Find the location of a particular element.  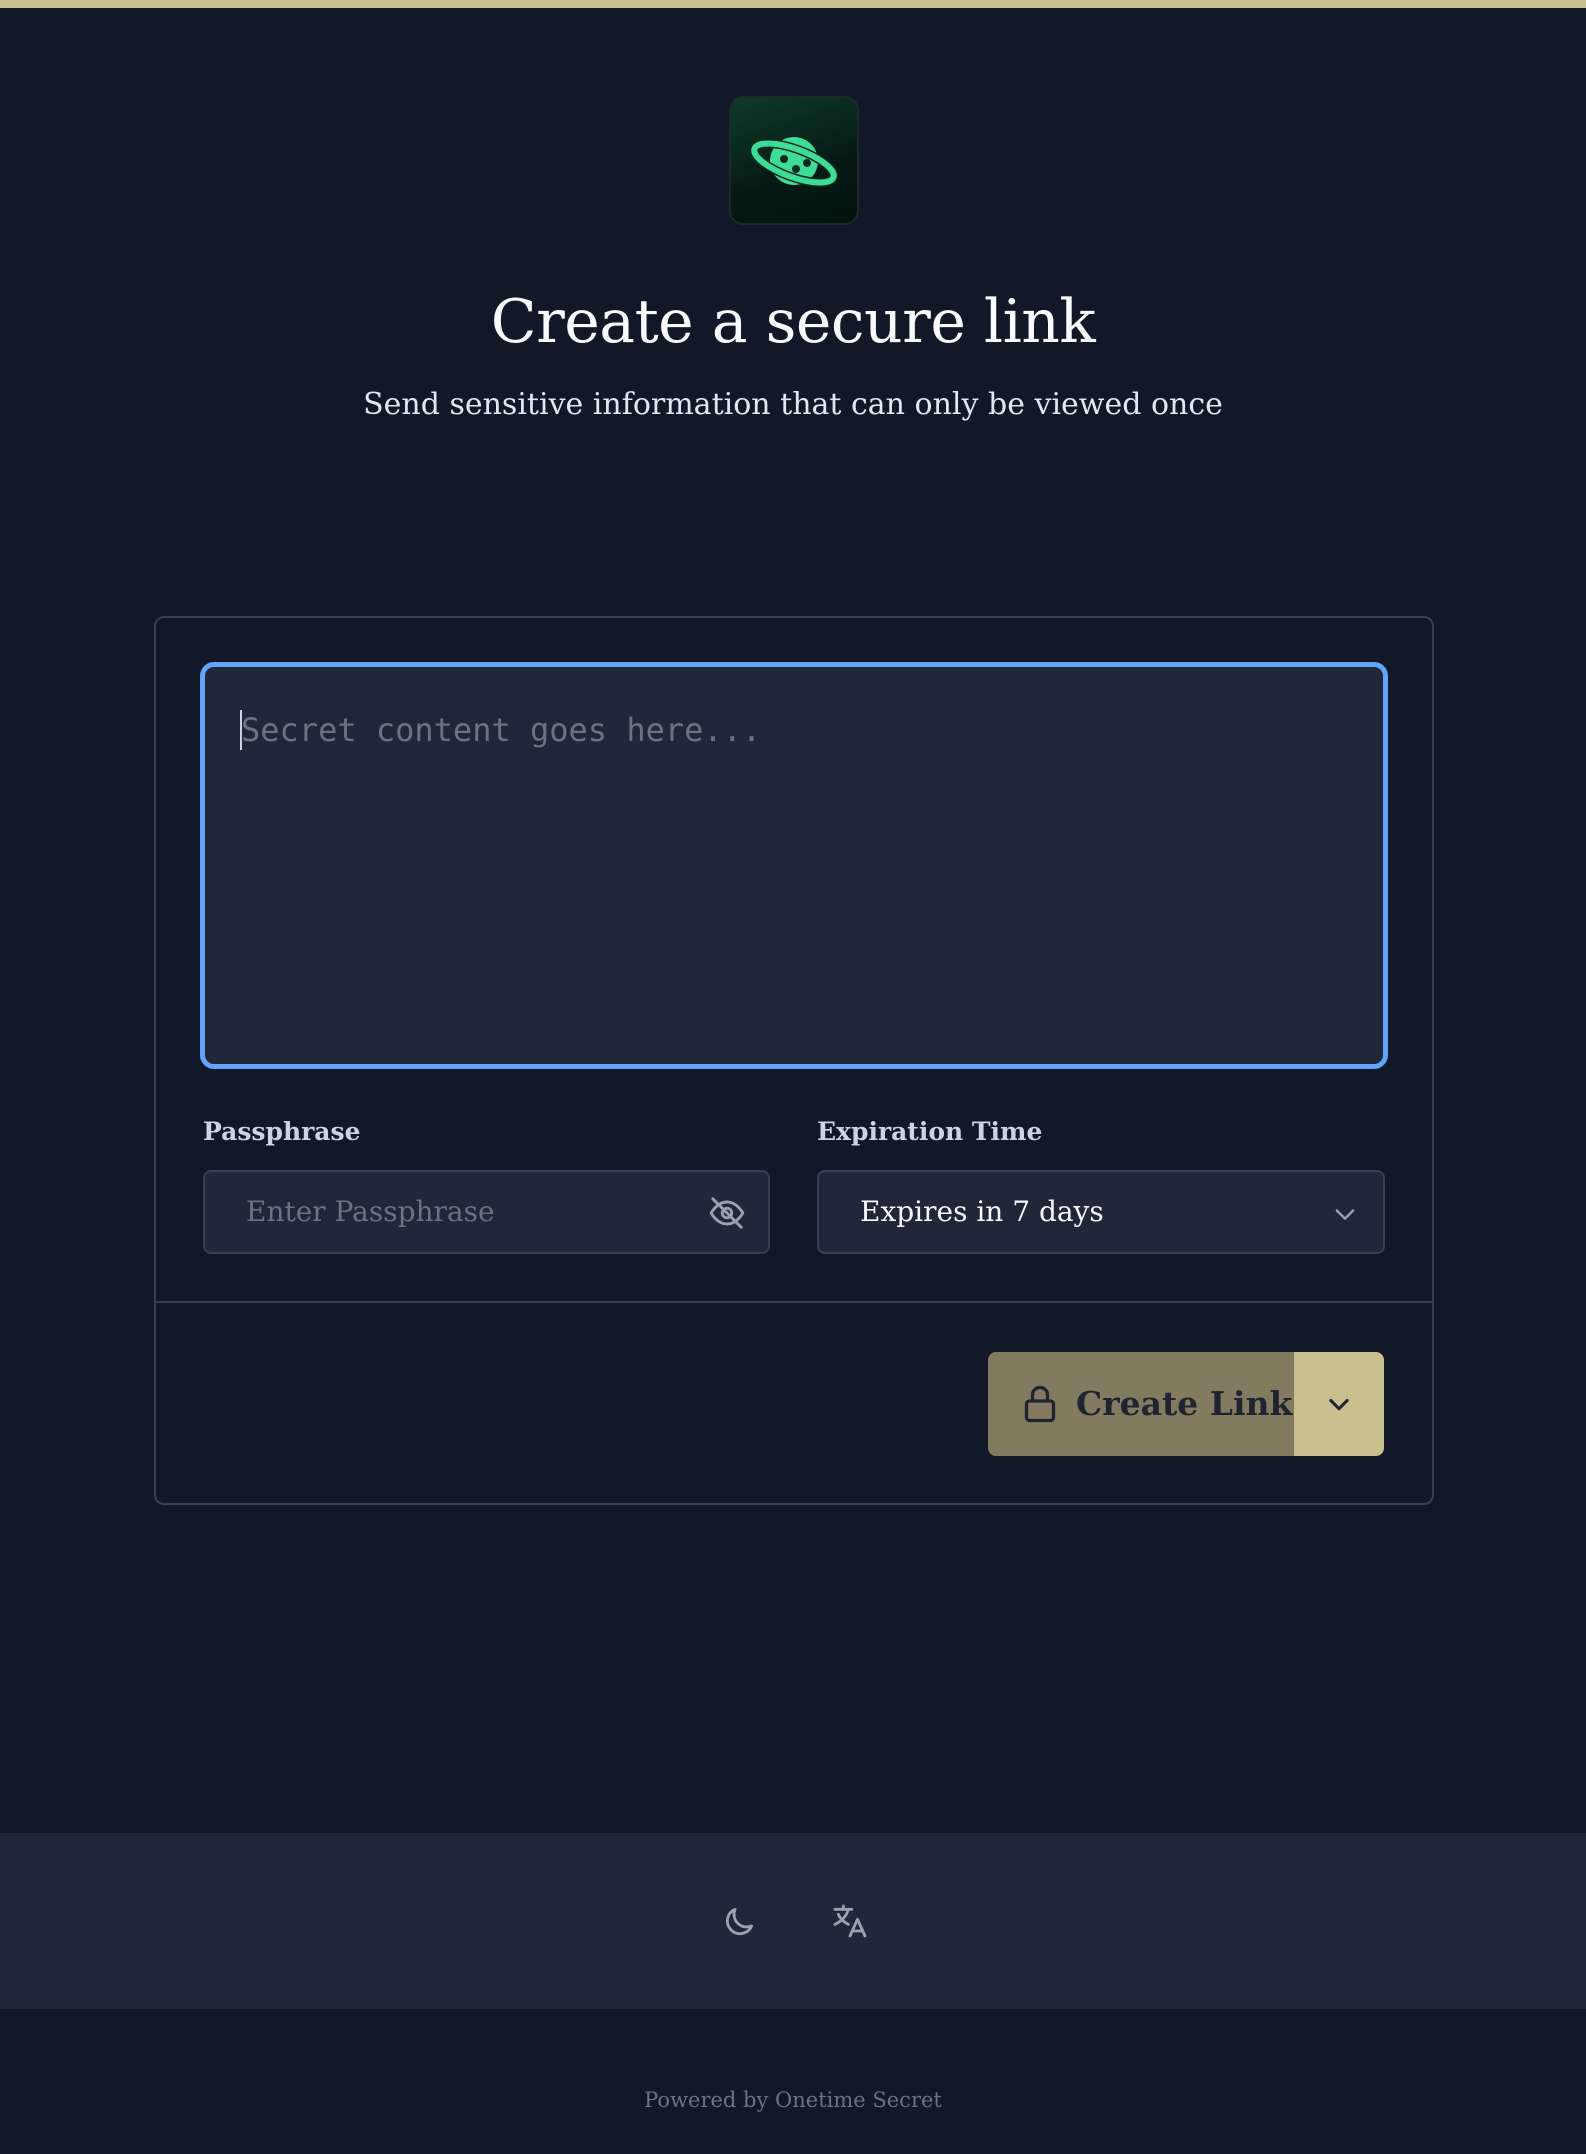

passphrase-placeholder: Enter Passphrase is located at coordinates (370, 1211).